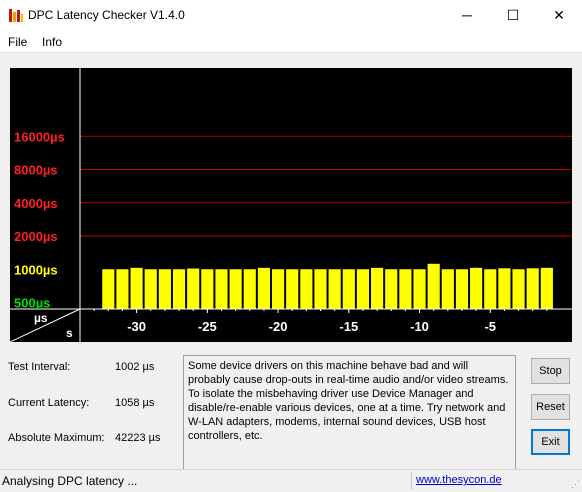 Image resolution: width=582 pixels, height=492 pixels. I want to click on test-interval-value: 1002 µs, so click(135, 367).